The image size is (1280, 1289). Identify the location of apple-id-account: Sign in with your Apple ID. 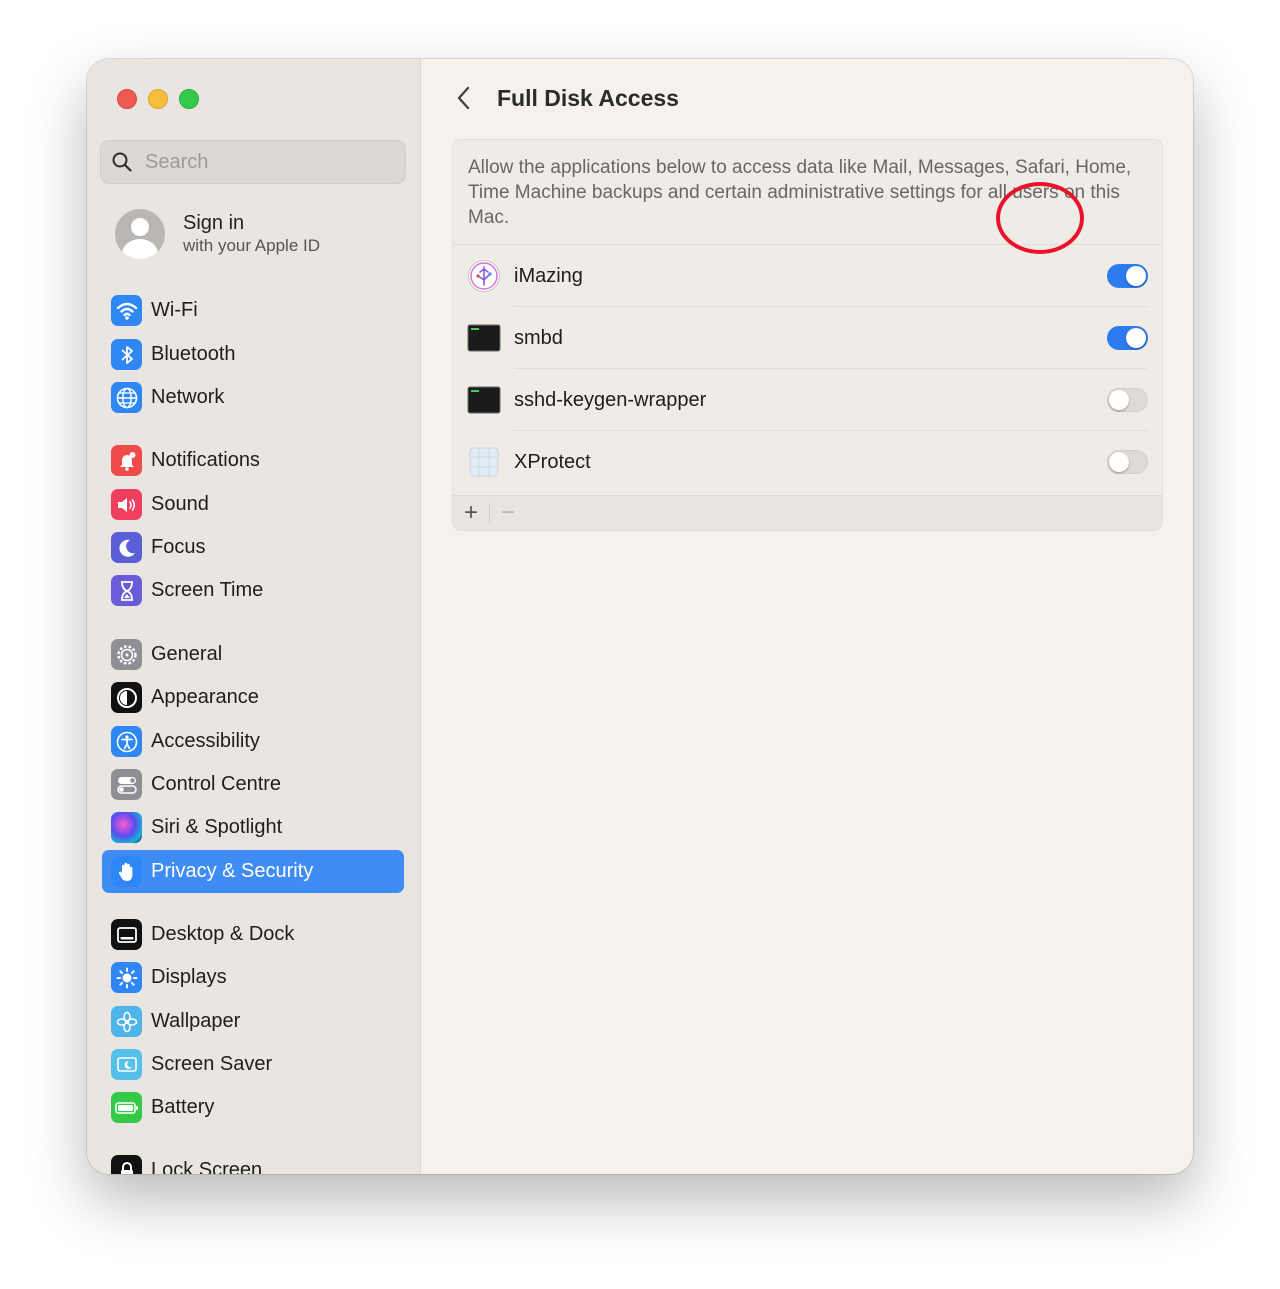
(217, 234).